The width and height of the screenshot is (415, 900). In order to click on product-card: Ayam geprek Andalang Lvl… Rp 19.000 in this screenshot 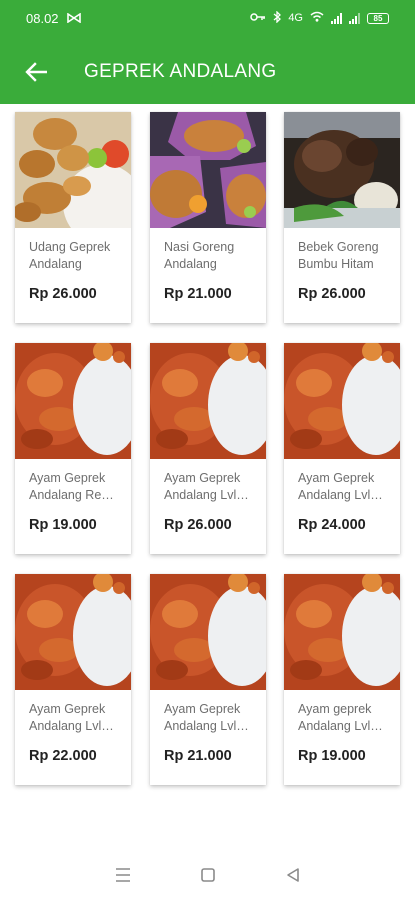, I will do `click(342, 679)`.